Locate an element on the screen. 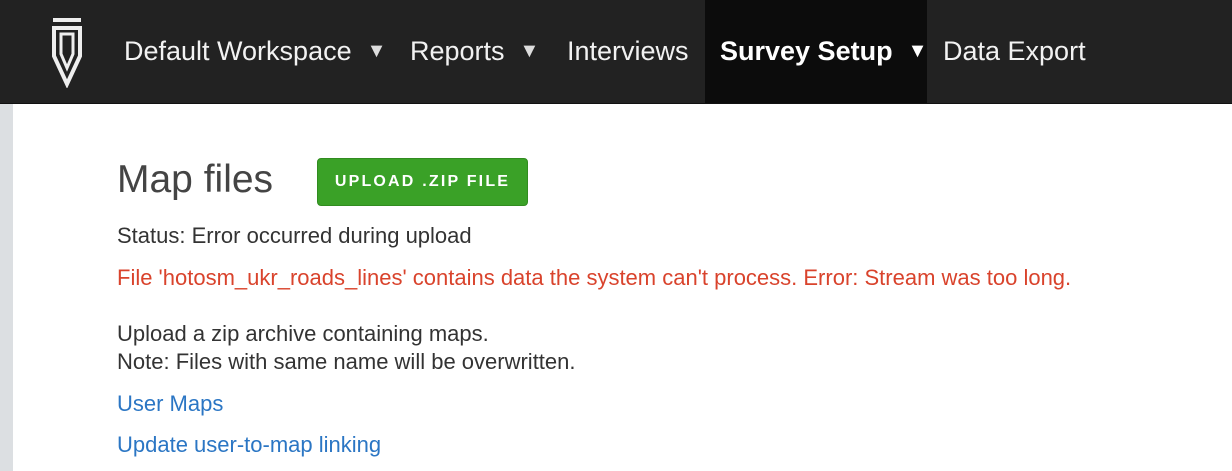  update-user-map-linking-link: Update user-to-map linking is located at coordinates (249, 445).